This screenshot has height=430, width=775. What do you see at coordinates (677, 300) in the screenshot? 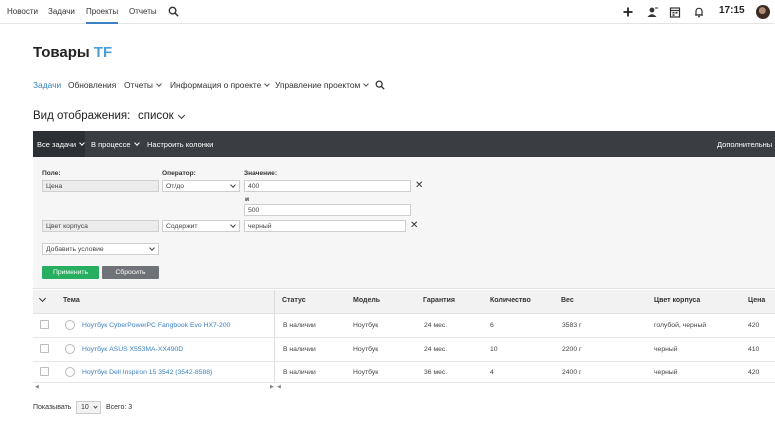
I see `col-header-color: Цвет корпуса` at bounding box center [677, 300].